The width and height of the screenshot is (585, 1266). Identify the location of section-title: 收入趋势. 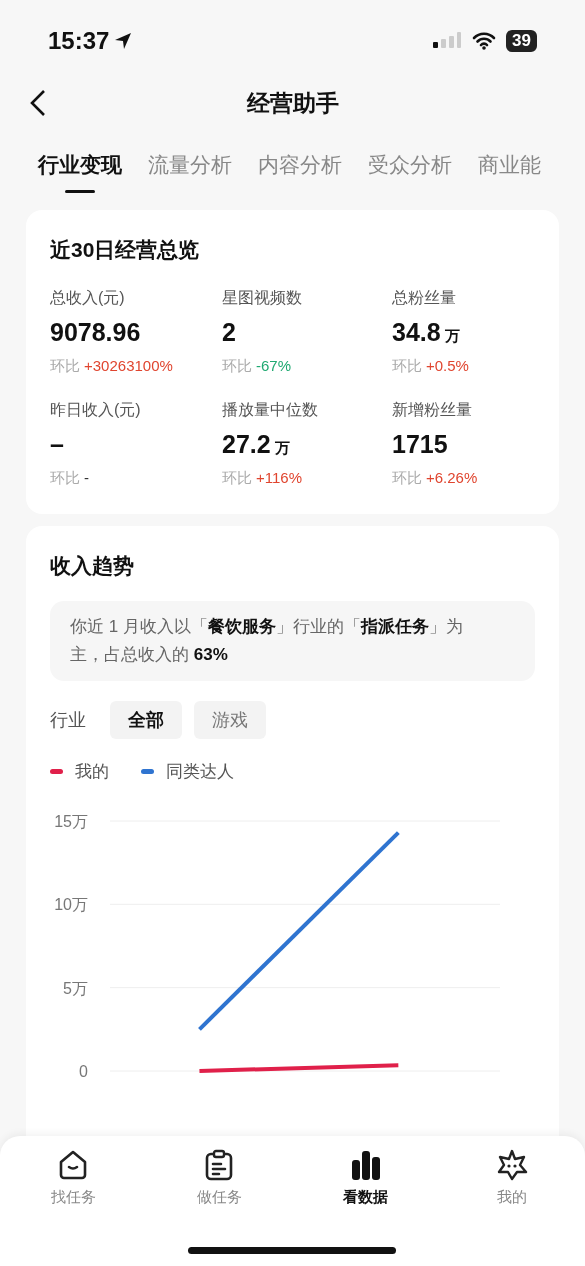
(92, 565).